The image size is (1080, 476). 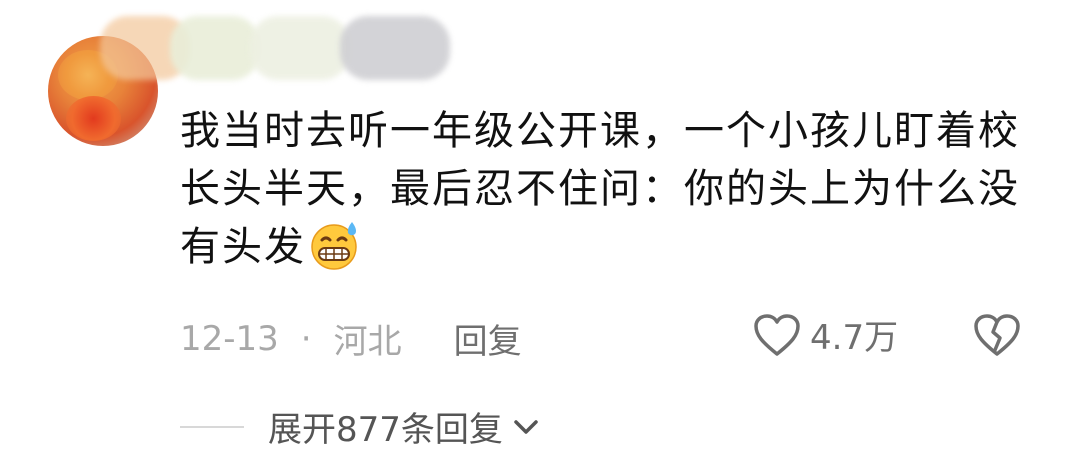 I want to click on expand-replies-label: 展开877条回复, so click(x=385, y=430).